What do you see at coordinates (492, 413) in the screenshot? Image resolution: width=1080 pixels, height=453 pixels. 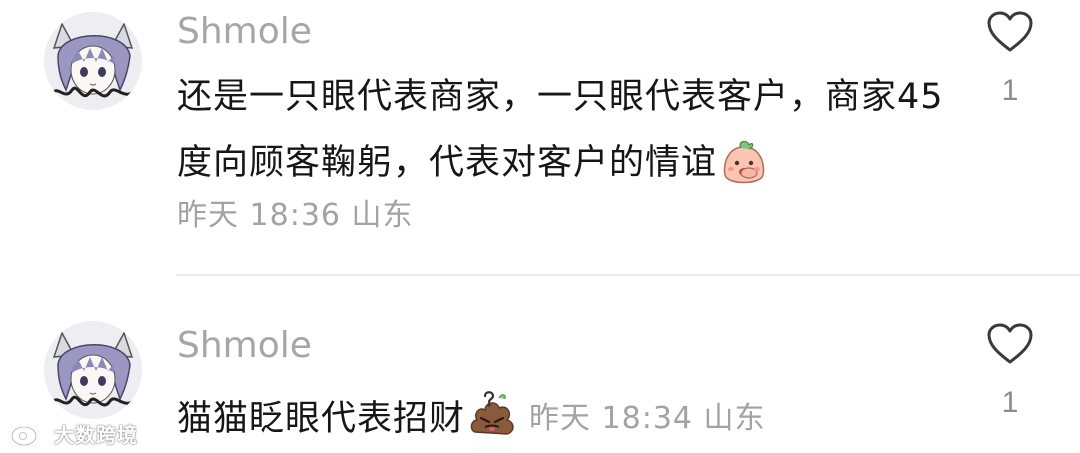 I see `confused-poop-emoji-icon` at bounding box center [492, 413].